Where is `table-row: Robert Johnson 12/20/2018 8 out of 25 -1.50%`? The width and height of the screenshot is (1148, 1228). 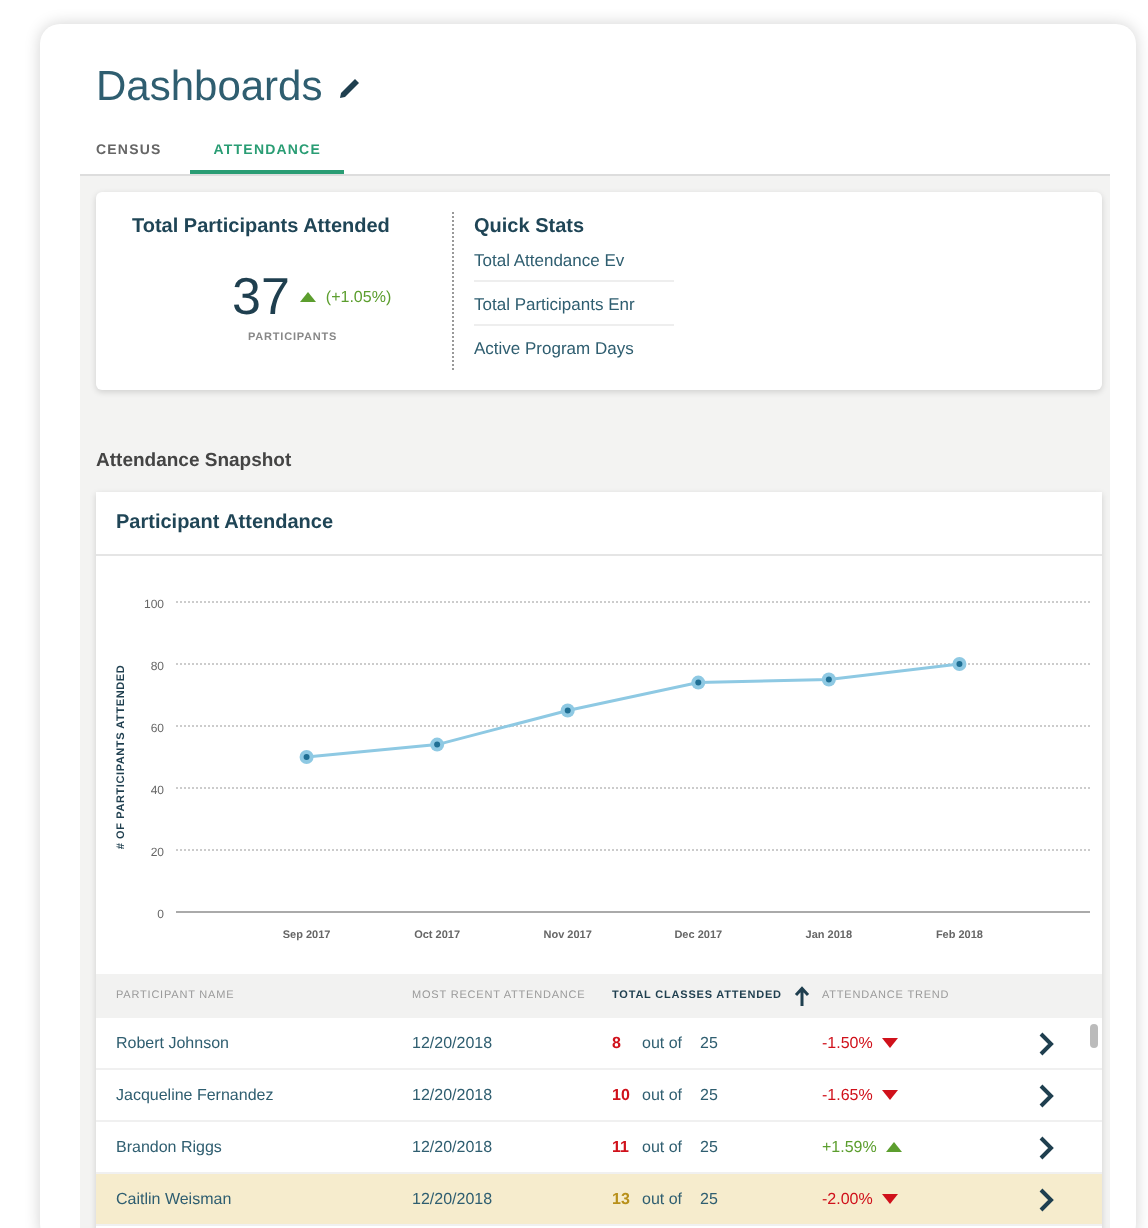
table-row: Robert Johnson 12/20/2018 8 out of 25 -1.50% is located at coordinates (599, 1044).